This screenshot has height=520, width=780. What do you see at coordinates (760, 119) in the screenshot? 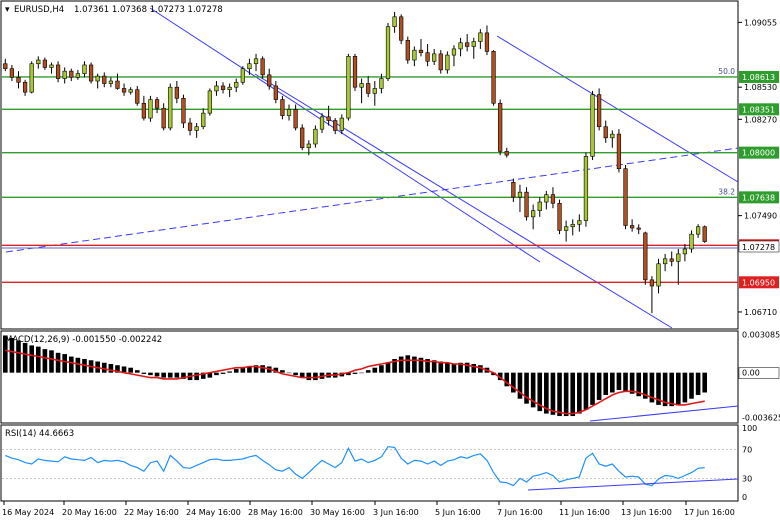
I see `price-tick-label-2: 1.08270` at bounding box center [760, 119].